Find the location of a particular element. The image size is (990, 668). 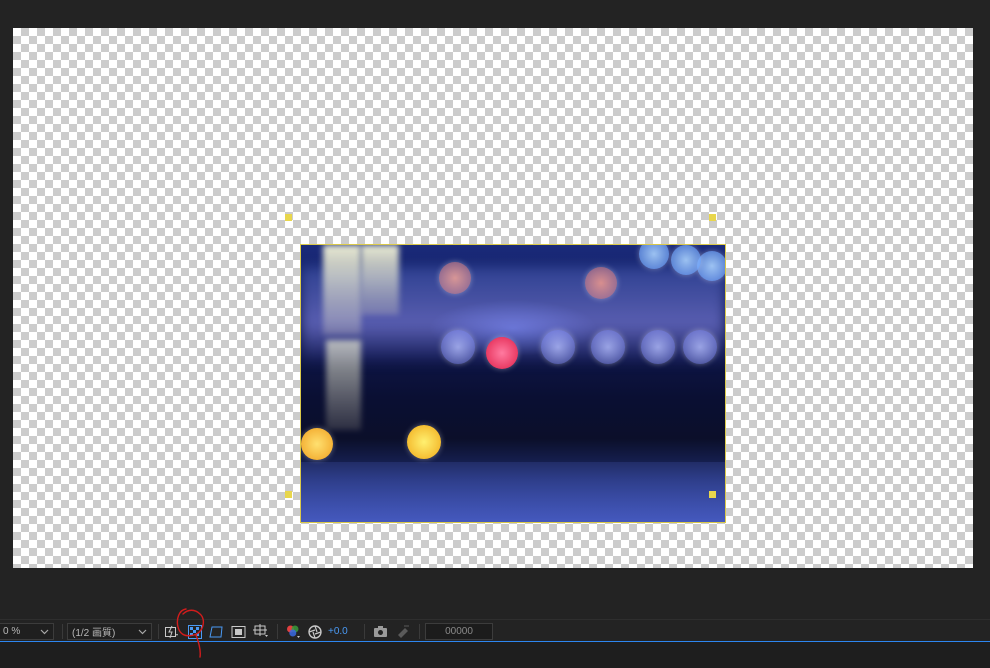

layer-handle-top-left is located at coordinates (288, 217).